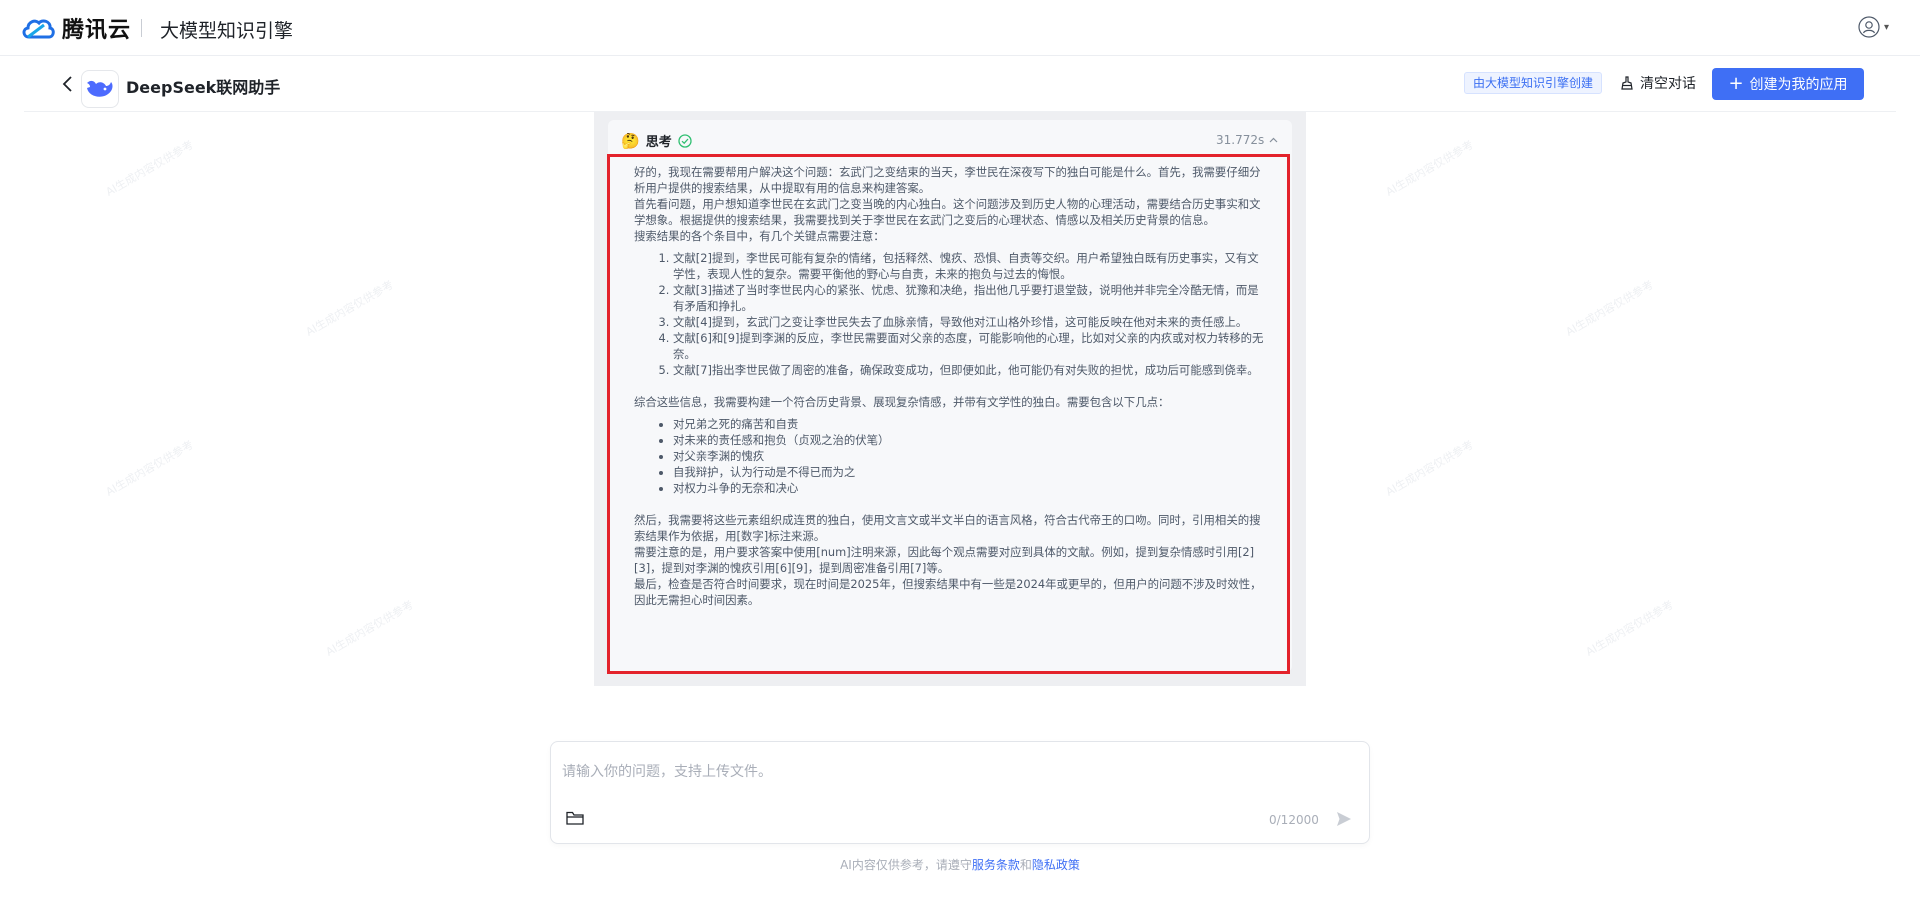 This screenshot has width=1920, height=911. I want to click on header-divider, so click(141, 28).